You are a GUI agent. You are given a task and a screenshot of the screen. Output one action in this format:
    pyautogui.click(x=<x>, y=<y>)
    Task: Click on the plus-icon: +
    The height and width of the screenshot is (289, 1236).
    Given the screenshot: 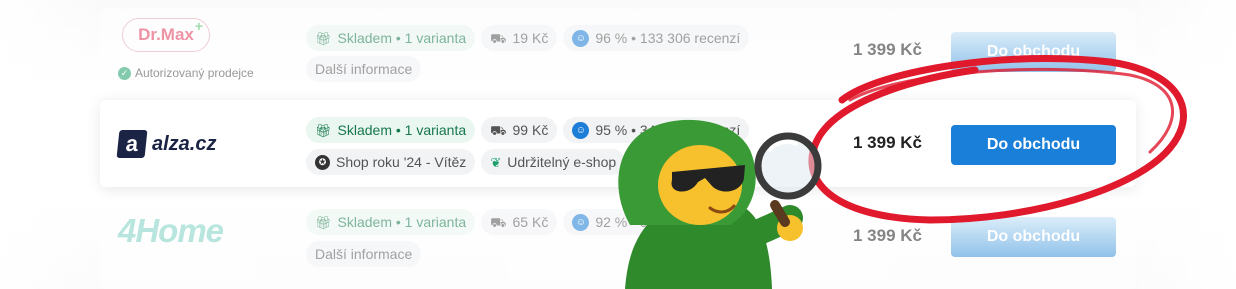 What is the action you would take?
    pyautogui.click(x=198, y=26)
    